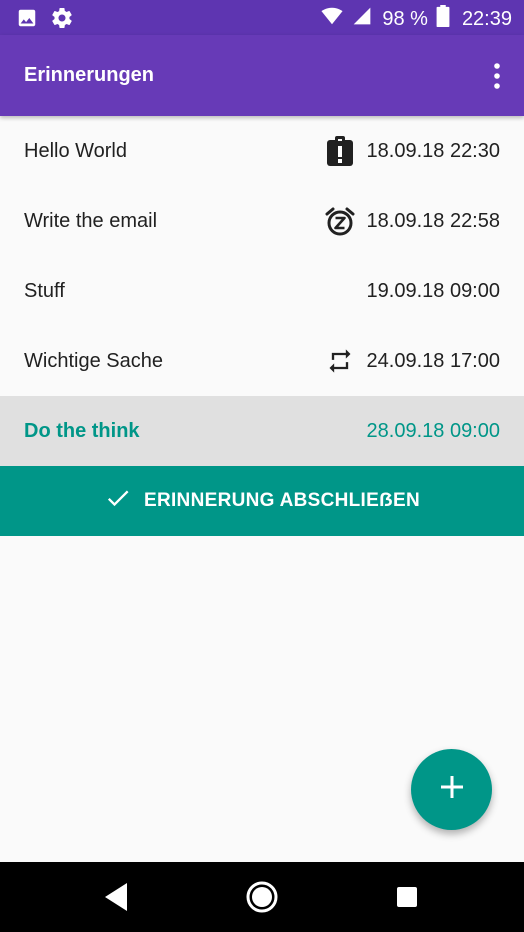  Describe the element at coordinates (433, 220) in the screenshot. I see `reminder-date: 18.09.18 22:58` at that location.